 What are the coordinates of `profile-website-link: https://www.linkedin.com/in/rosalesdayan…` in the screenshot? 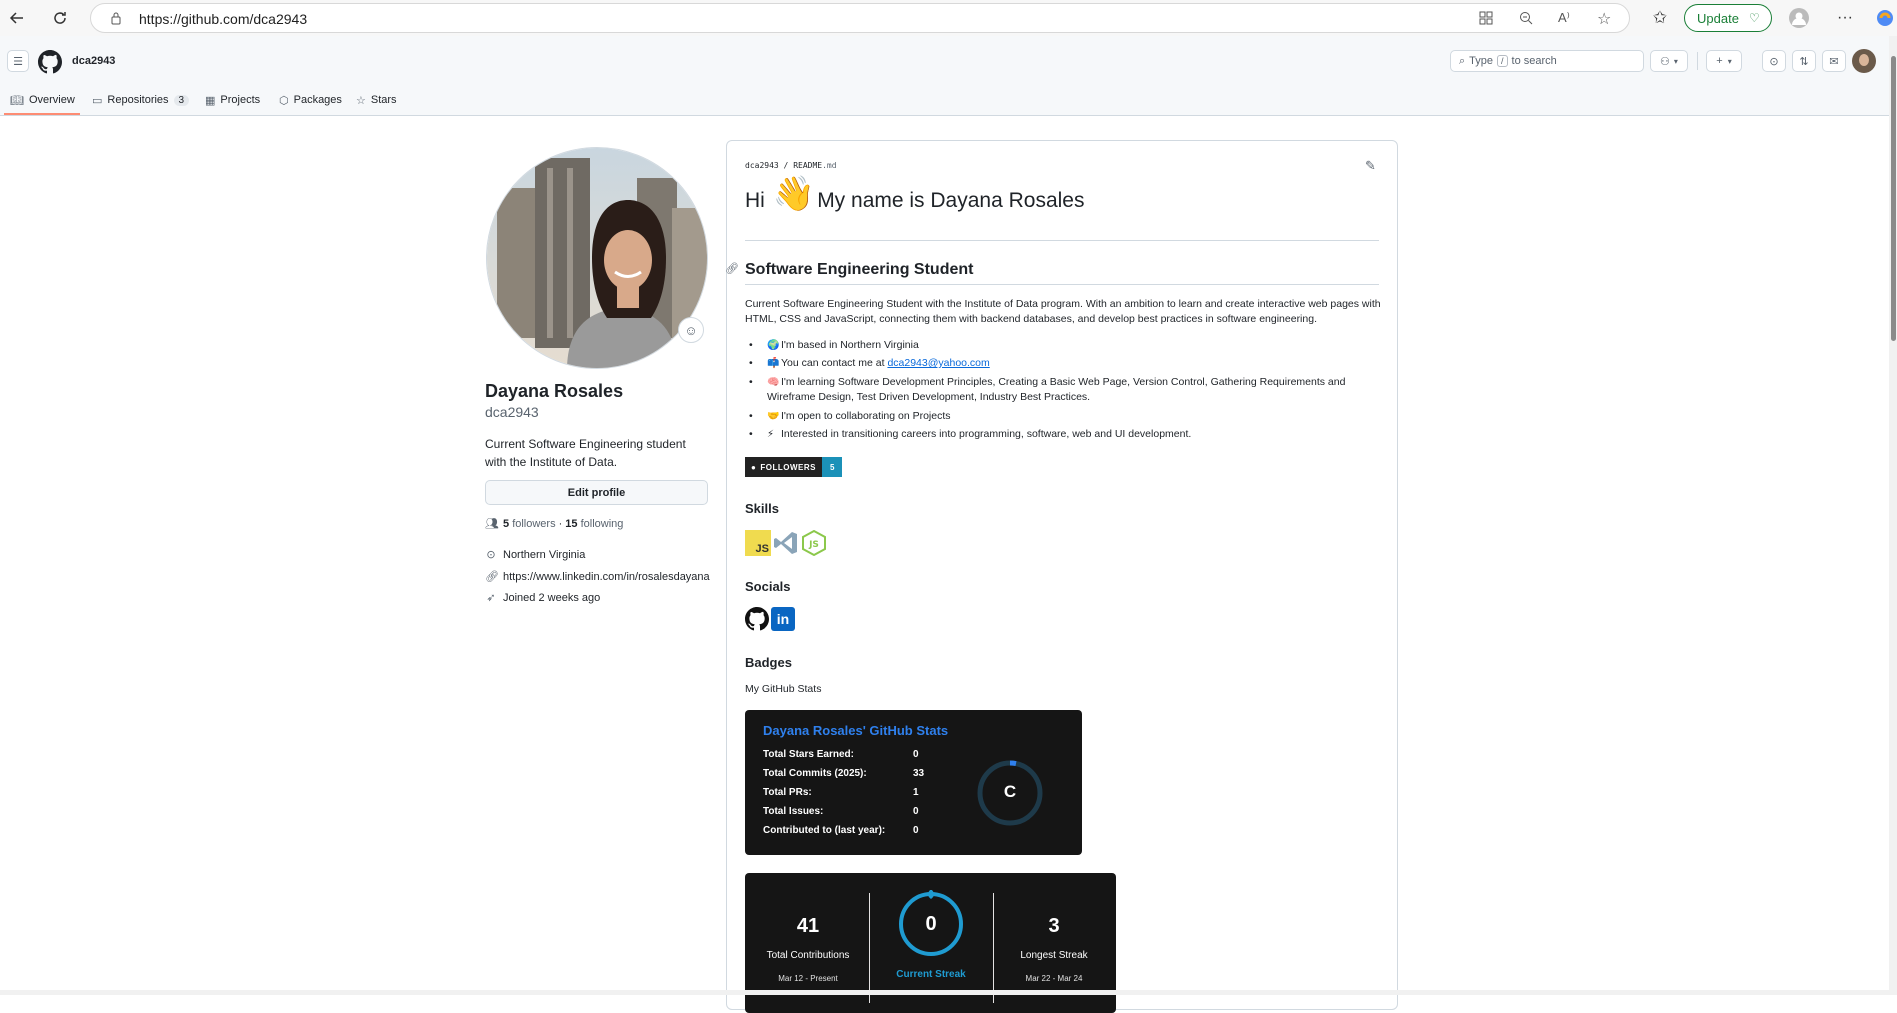 It's located at (606, 577).